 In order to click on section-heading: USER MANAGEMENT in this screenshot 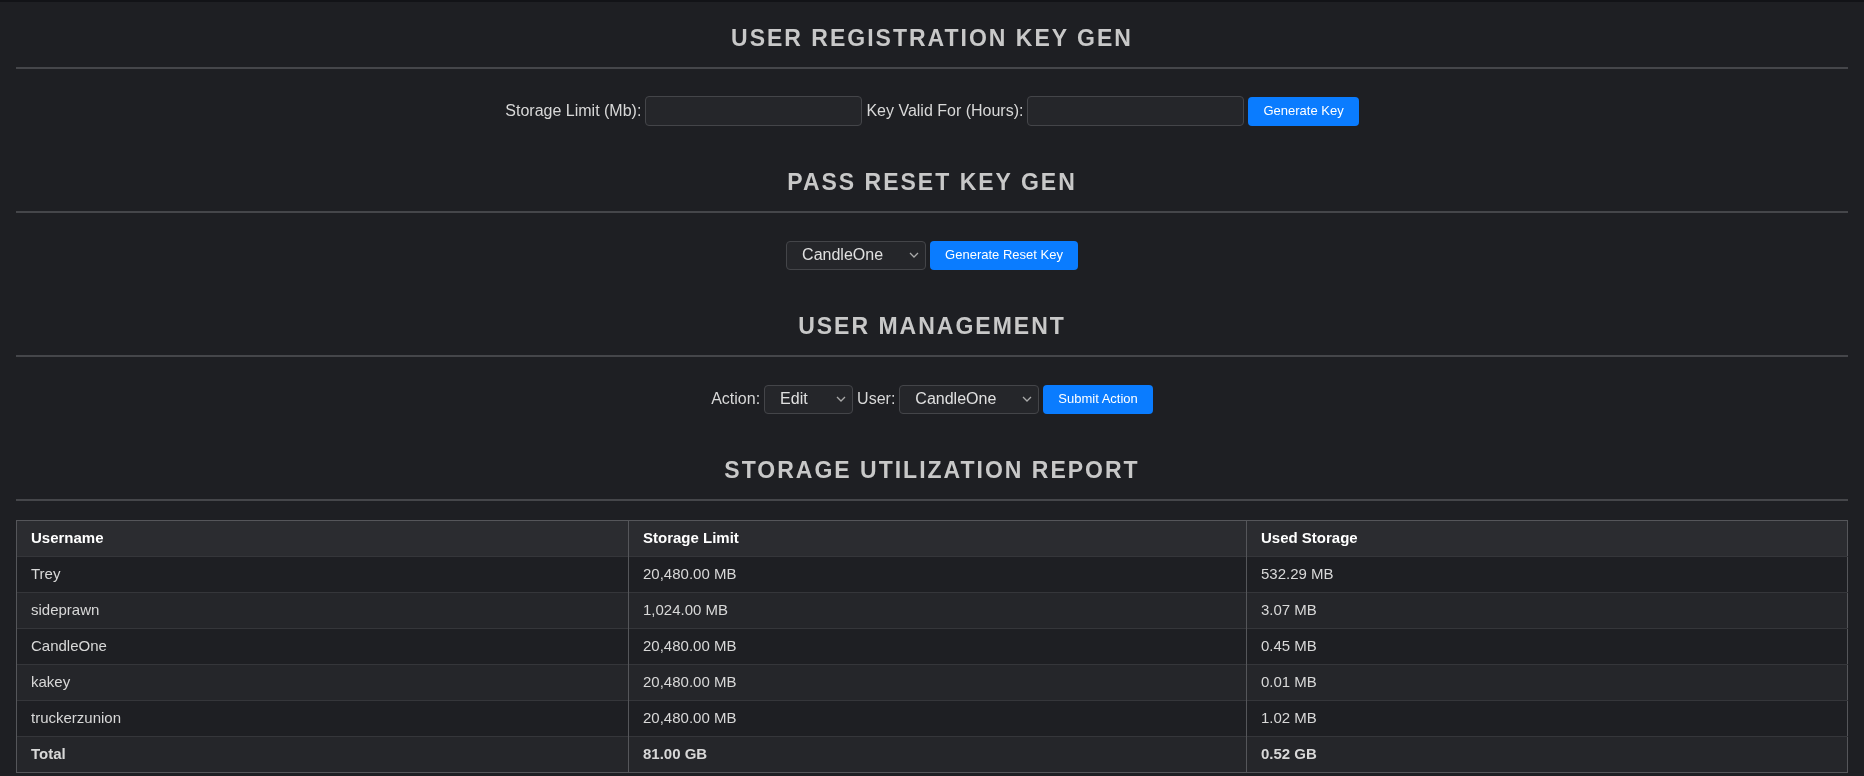, I will do `click(932, 326)`.